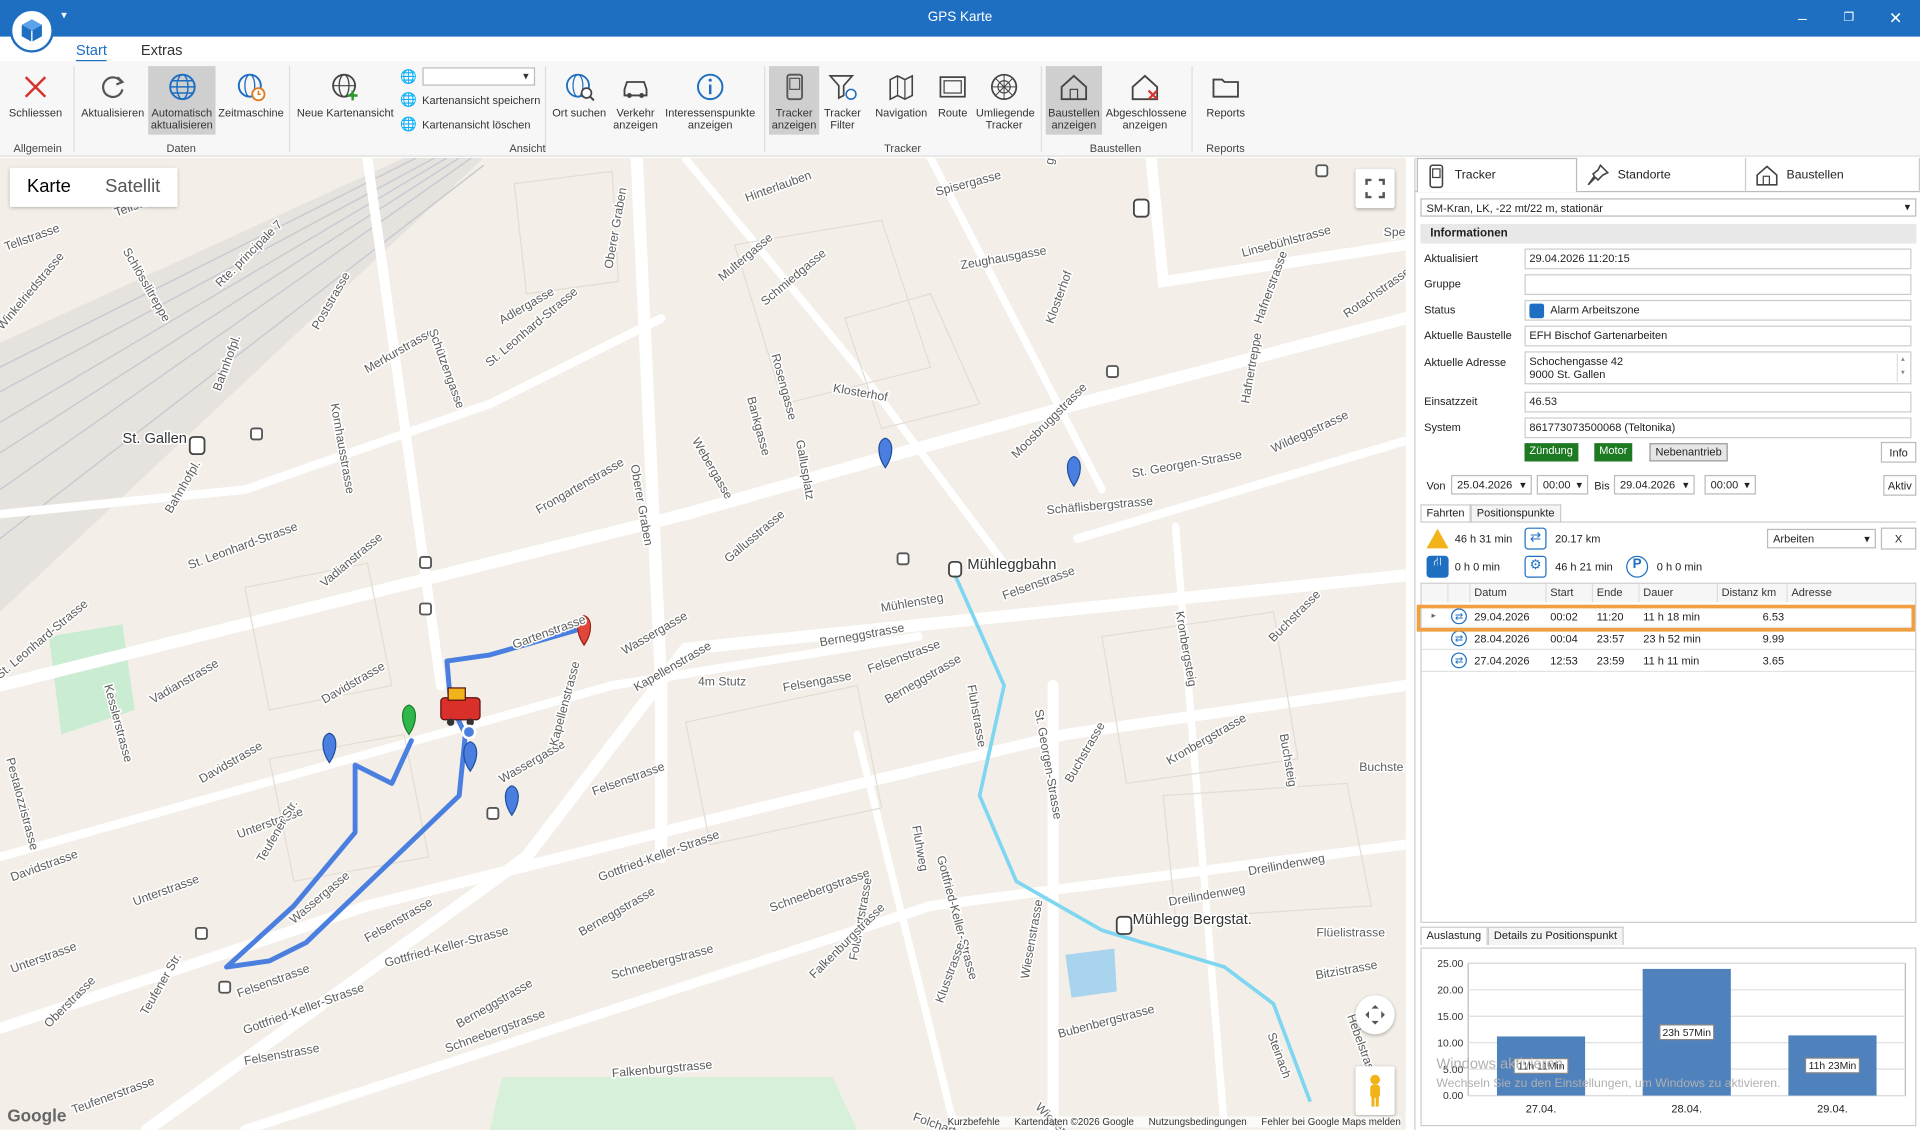 Image resolution: width=1920 pixels, height=1136 pixels. Describe the element at coordinates (1555, 936) in the screenshot. I see `tab-details-positionspunkt: Details zu Positionspunkt` at that location.